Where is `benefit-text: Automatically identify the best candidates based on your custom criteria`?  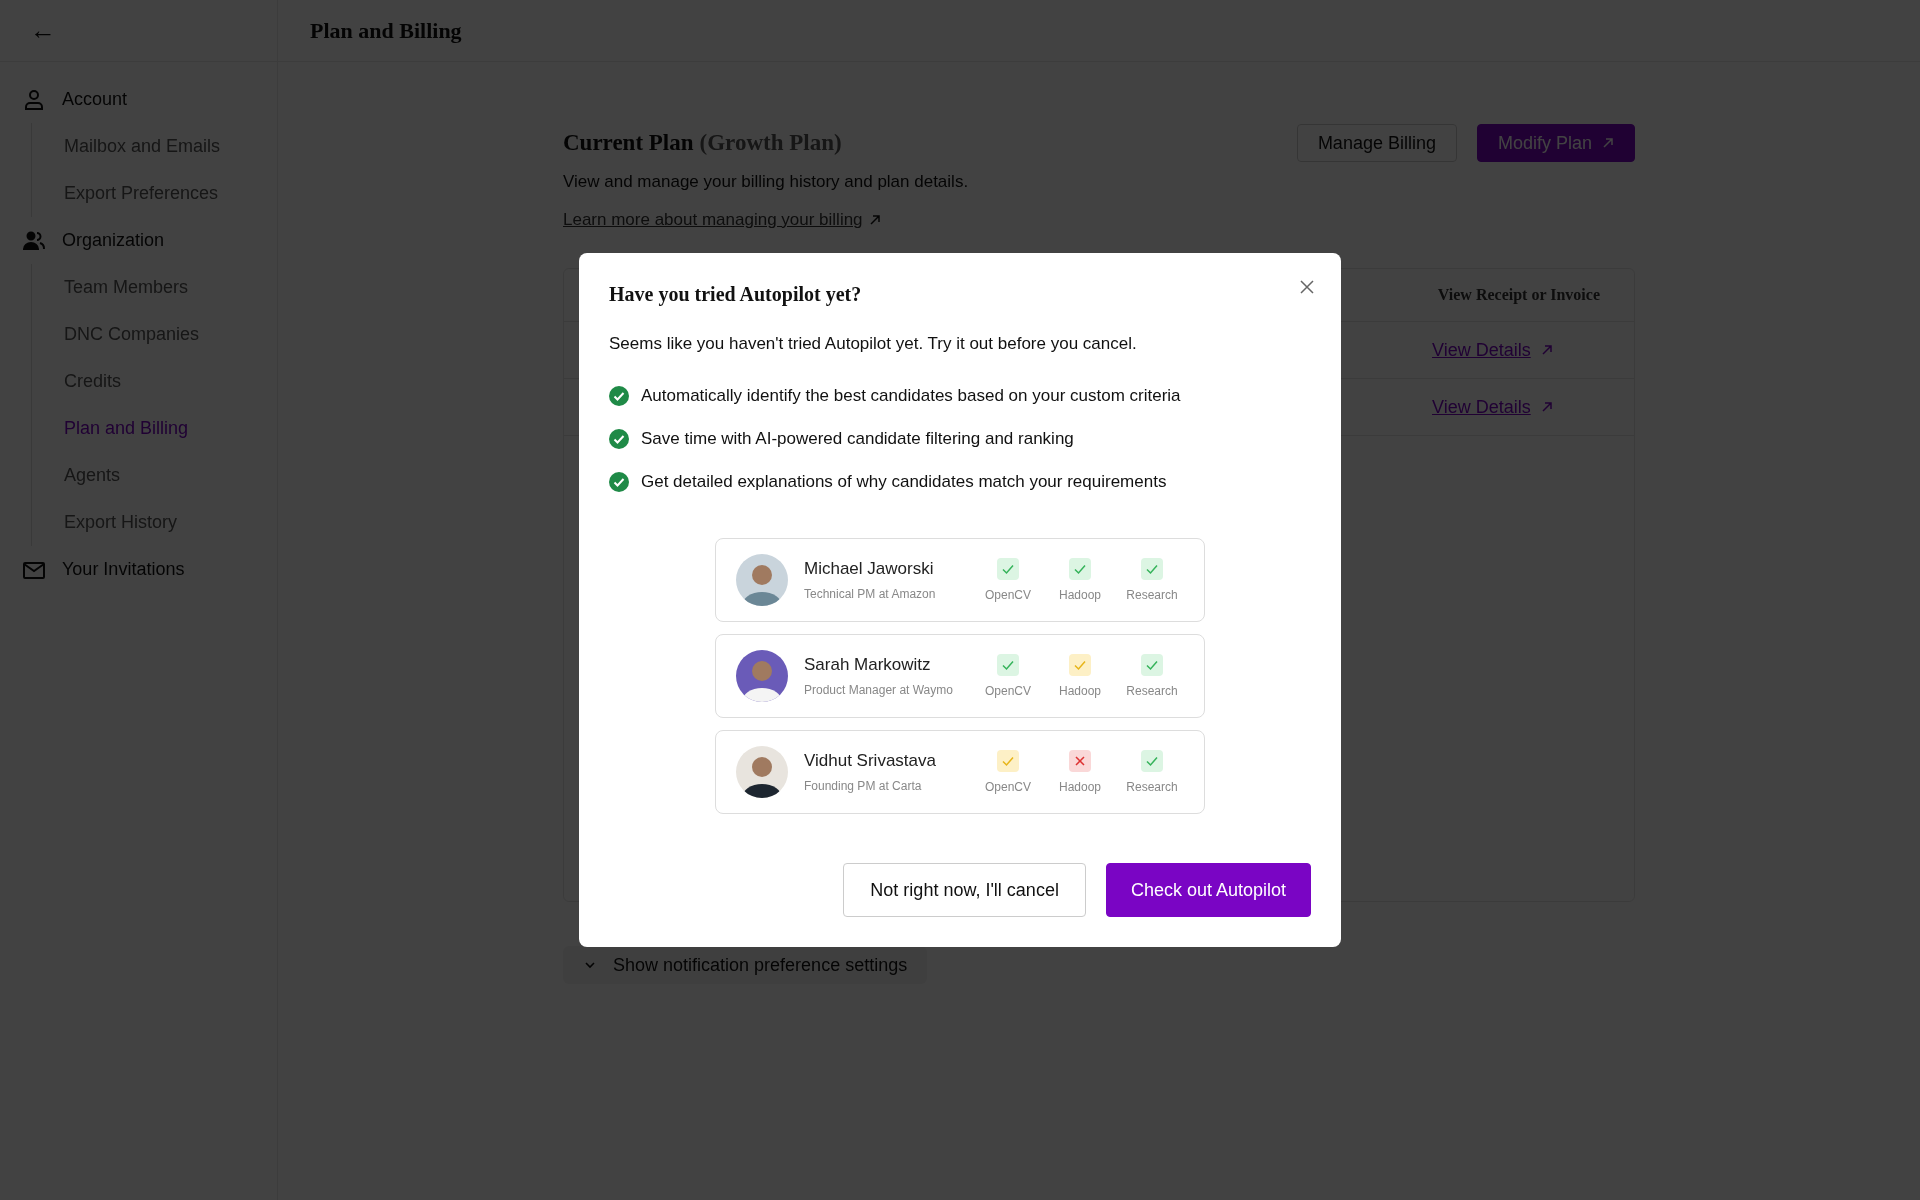 benefit-text: Automatically identify the best candidates based on your custom criteria is located at coordinates (911, 396).